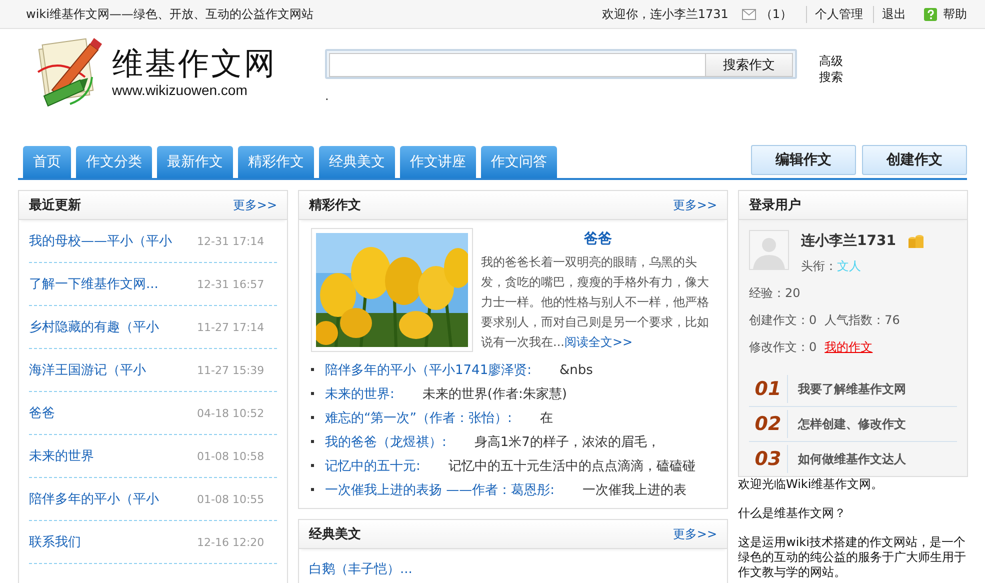 Image resolution: width=985 pixels, height=583 pixels. Describe the element at coordinates (749, 65) in the screenshot. I see `search-button: 搜索作文` at that location.